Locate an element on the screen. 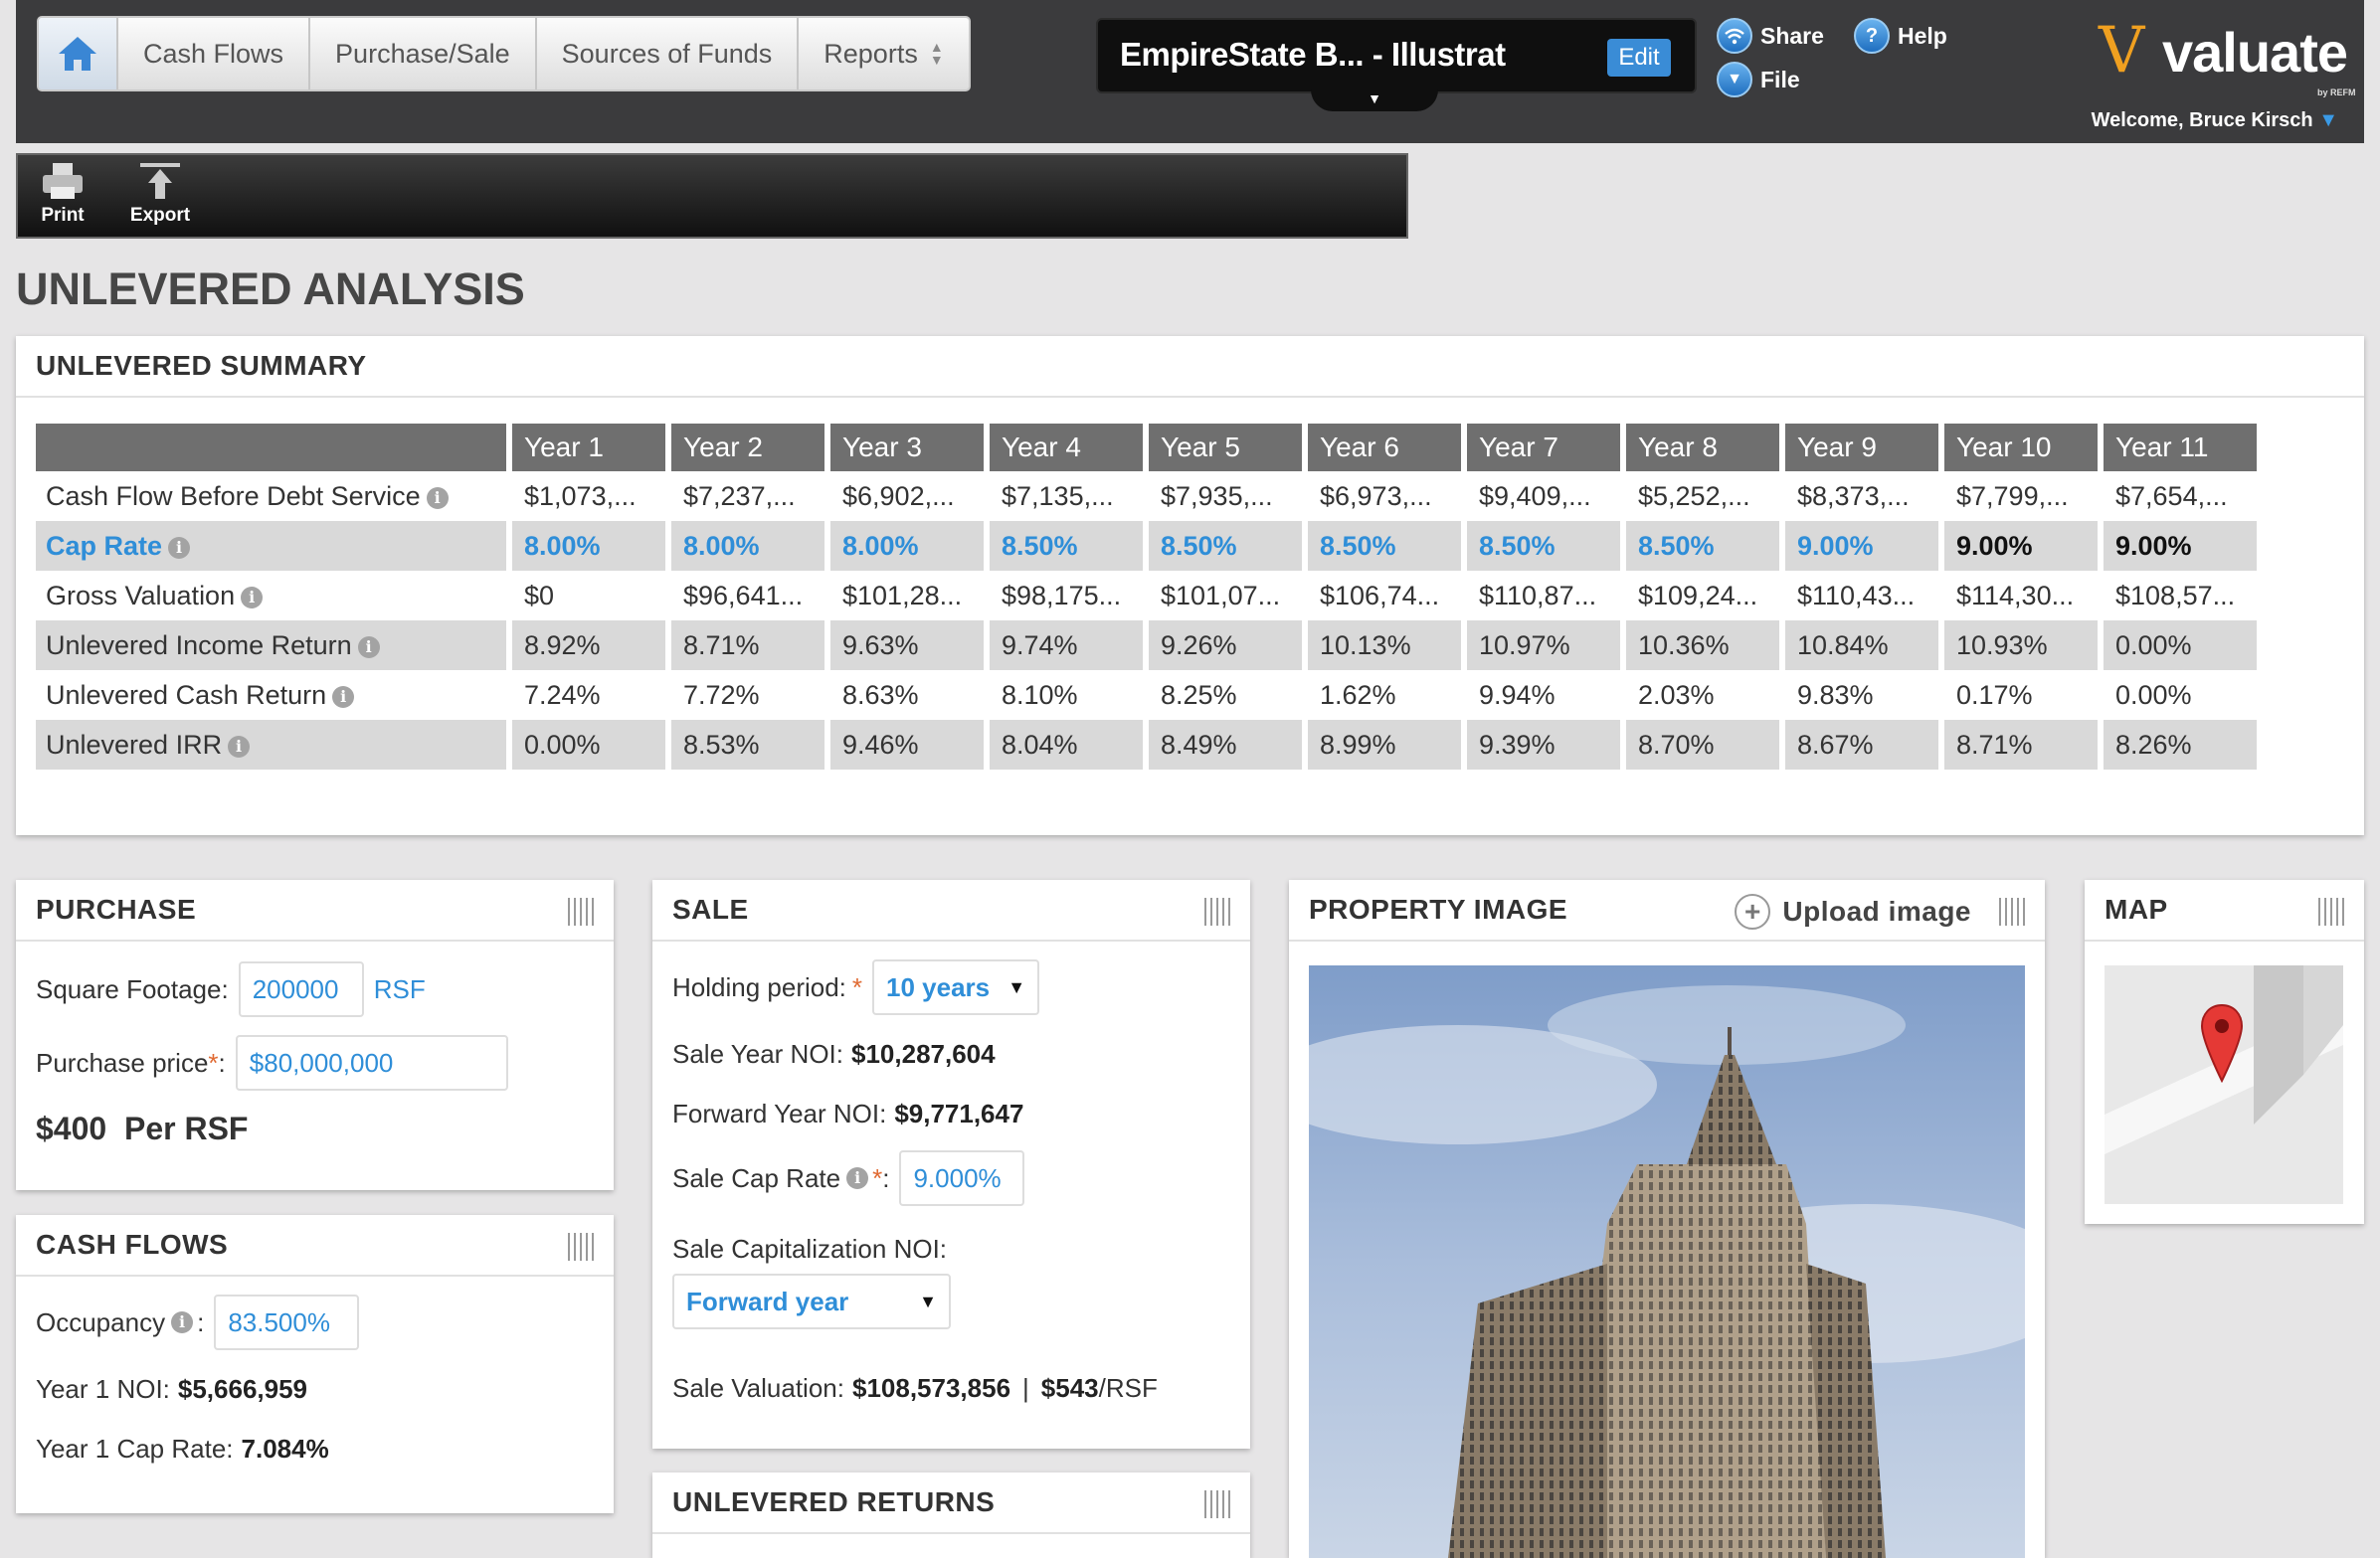  property-photo is located at coordinates (1667, 1261).